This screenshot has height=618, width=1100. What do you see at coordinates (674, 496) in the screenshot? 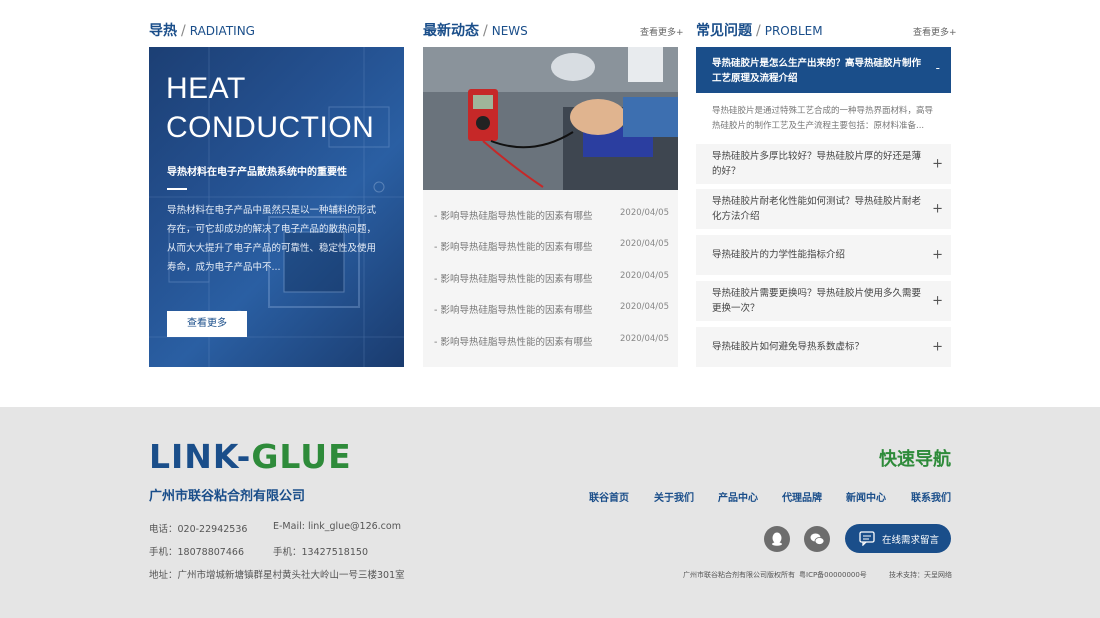
I see `nav-link-about: 关于我们` at bounding box center [674, 496].